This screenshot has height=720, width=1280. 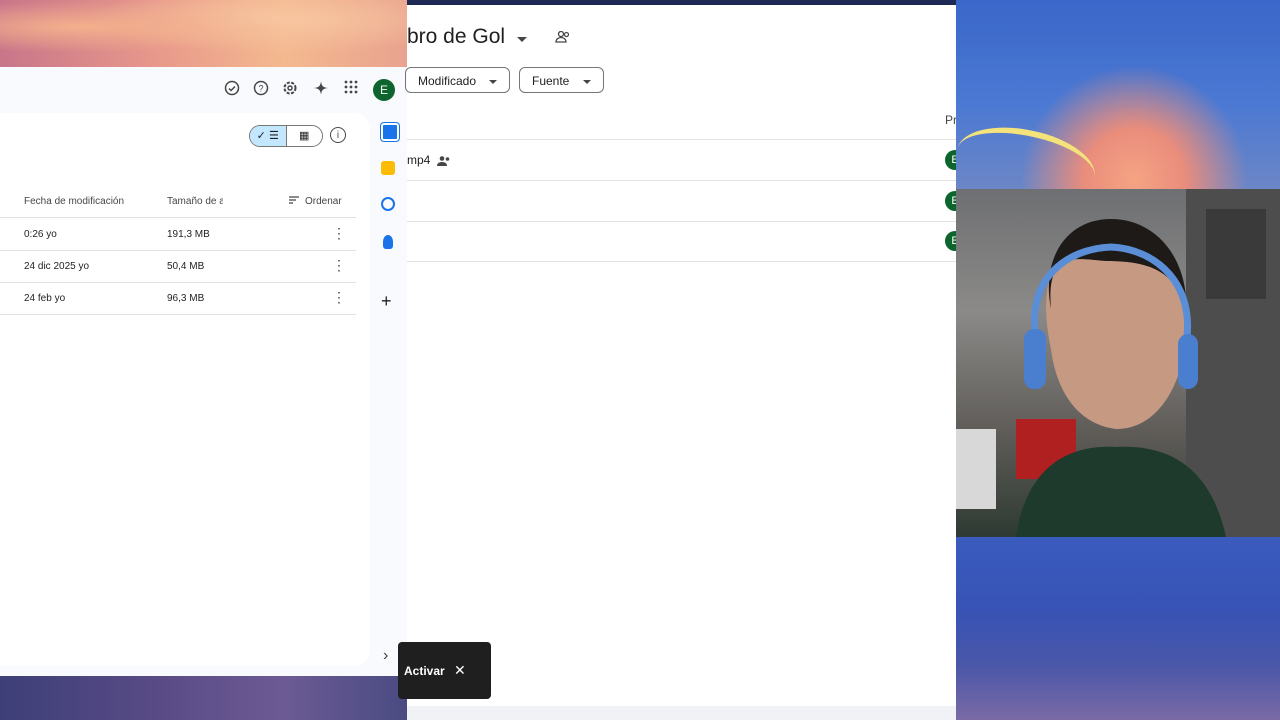 I want to click on info-icon: i, so click(x=338, y=135).